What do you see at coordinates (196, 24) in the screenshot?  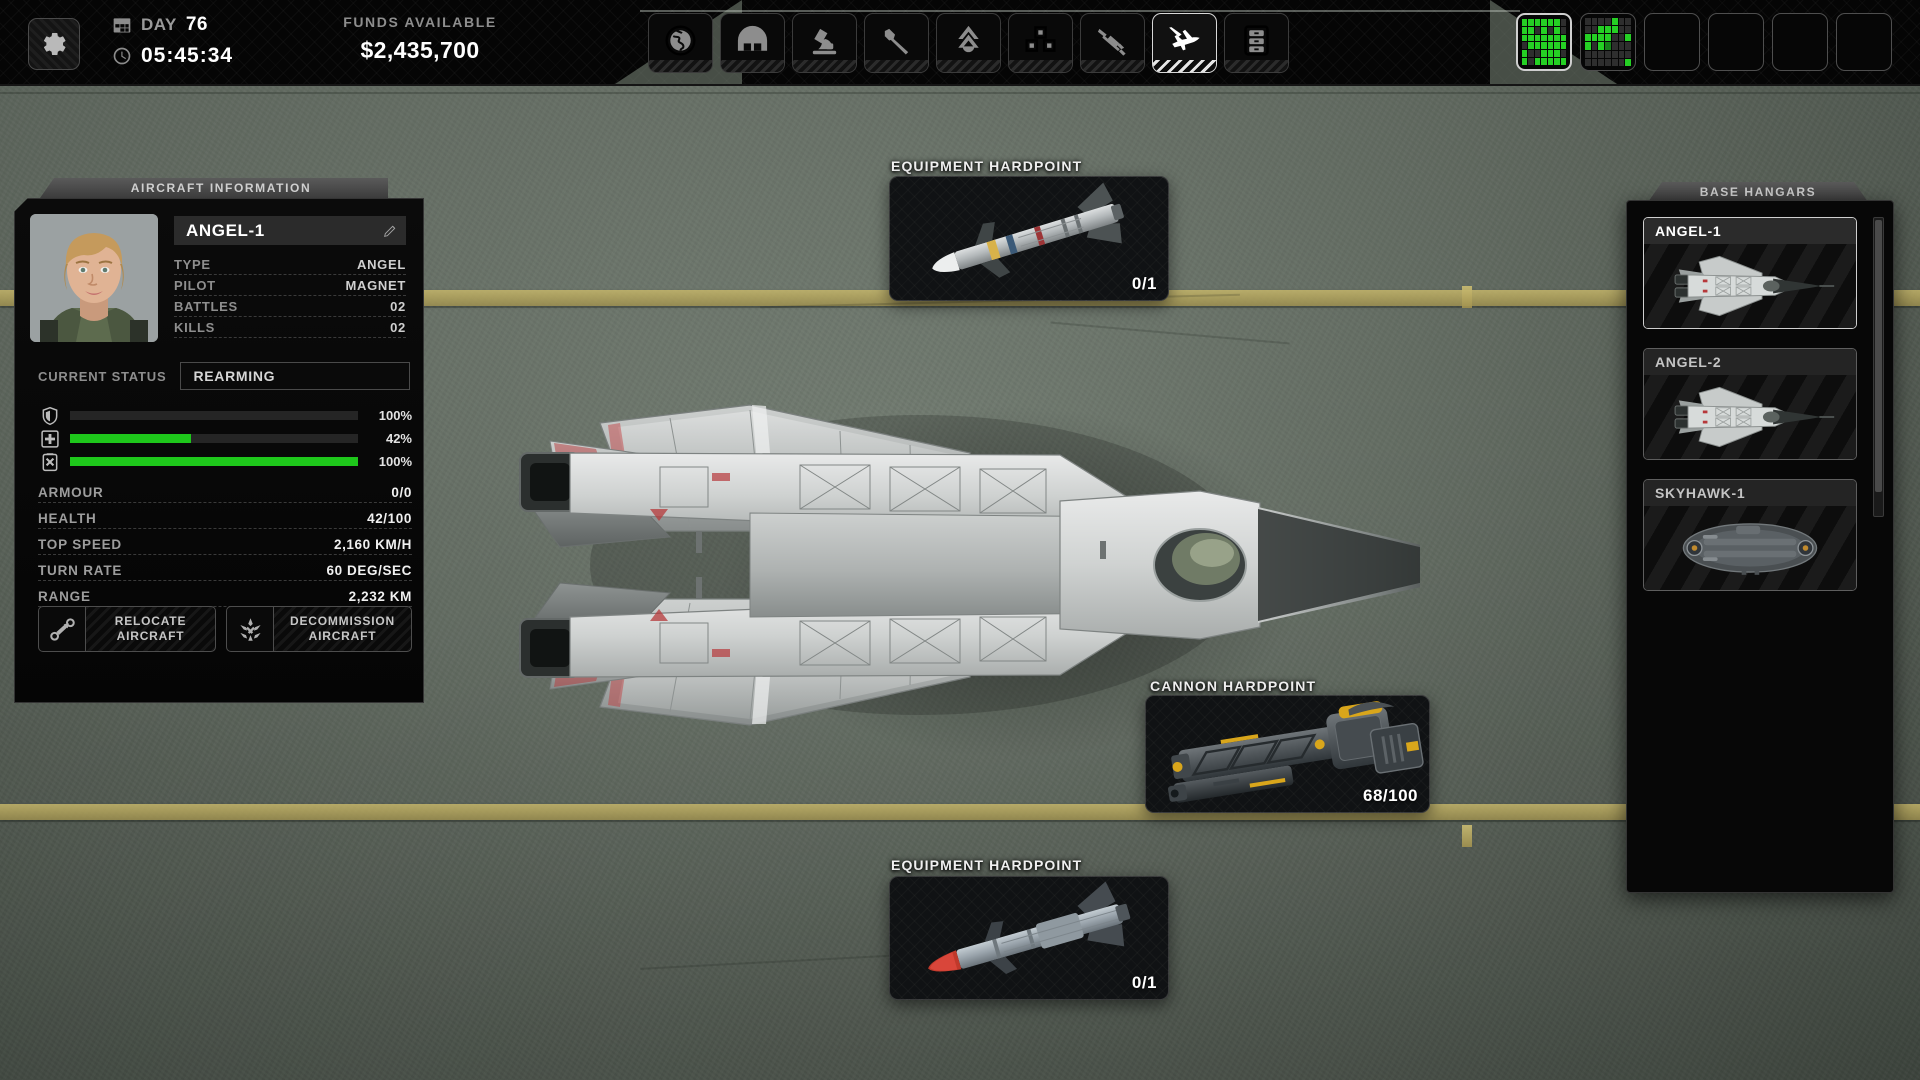 I see `day-value: 76` at bounding box center [196, 24].